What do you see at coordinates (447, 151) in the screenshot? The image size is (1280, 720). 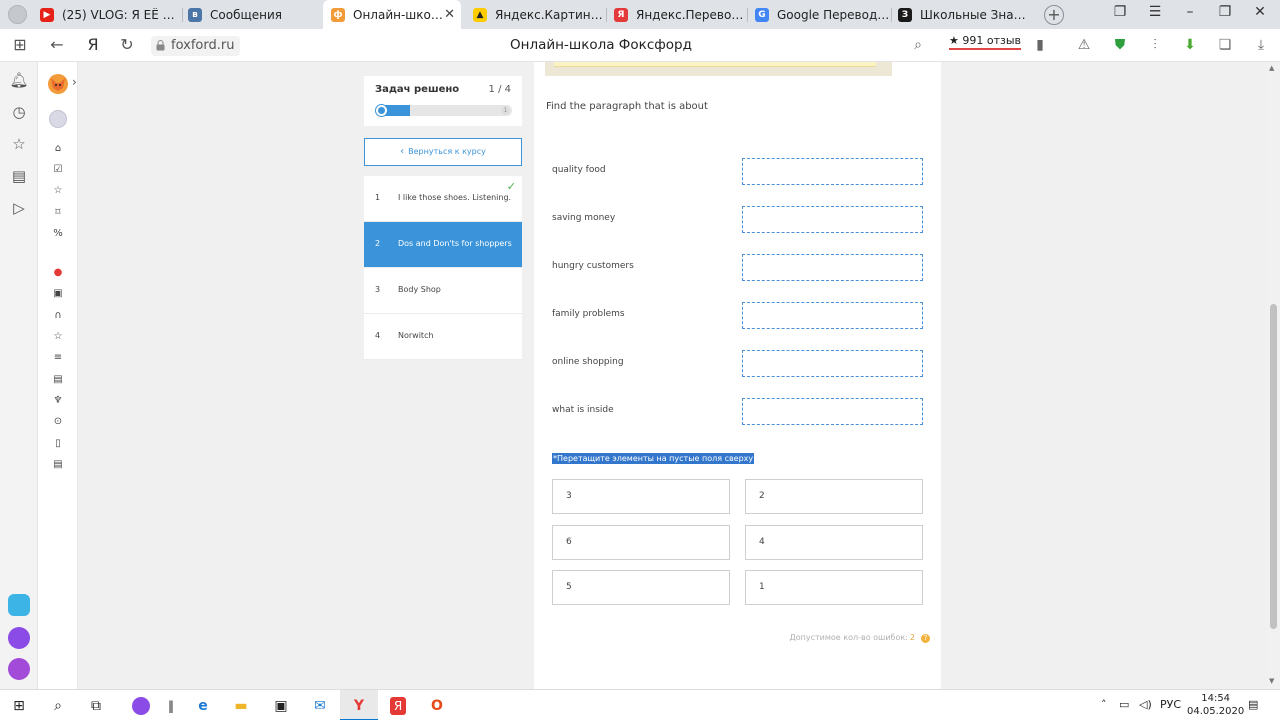 I see `back-to-course-label: Вернуться к курсу` at bounding box center [447, 151].